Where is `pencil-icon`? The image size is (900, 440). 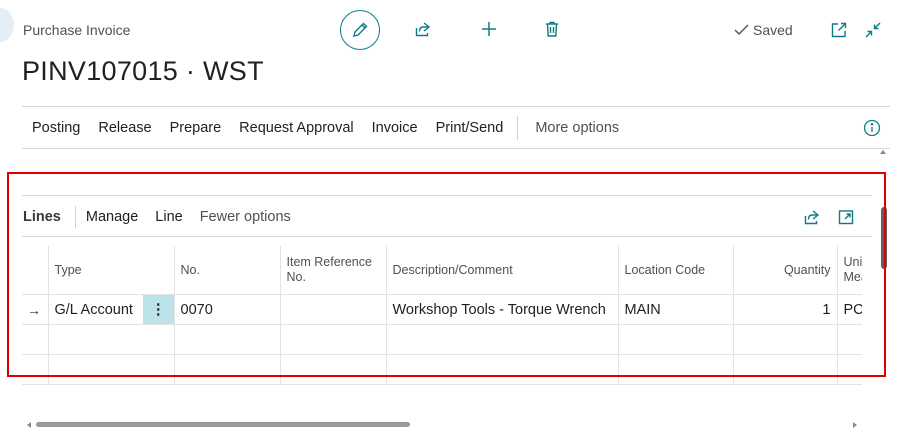
pencil-icon is located at coordinates (360, 30).